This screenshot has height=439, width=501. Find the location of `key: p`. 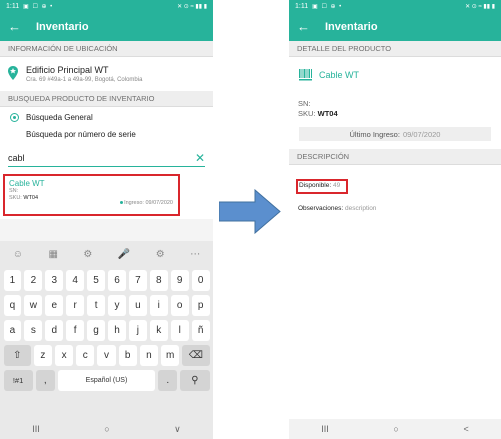

key: p is located at coordinates (200, 305).